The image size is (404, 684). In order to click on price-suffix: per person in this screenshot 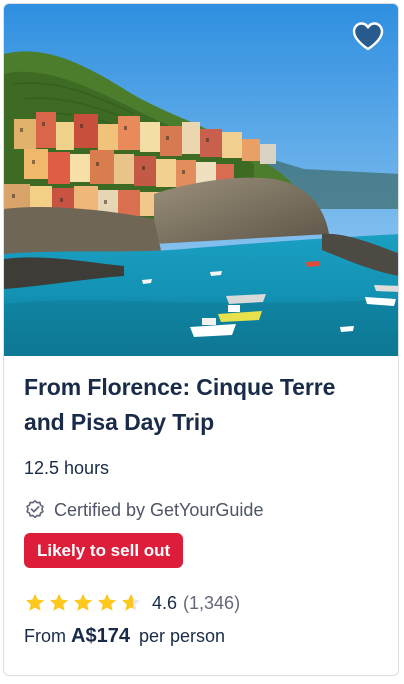, I will do `click(182, 636)`.